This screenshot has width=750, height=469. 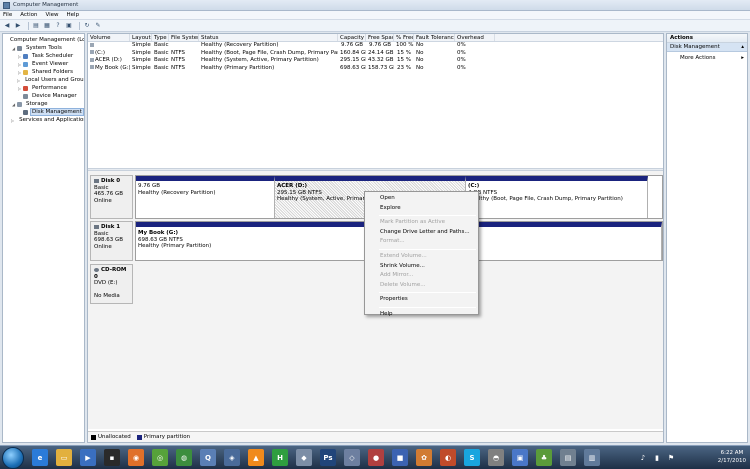 What do you see at coordinates (160, 457) in the screenshot?
I see `green-app-icon: ◎` at bounding box center [160, 457].